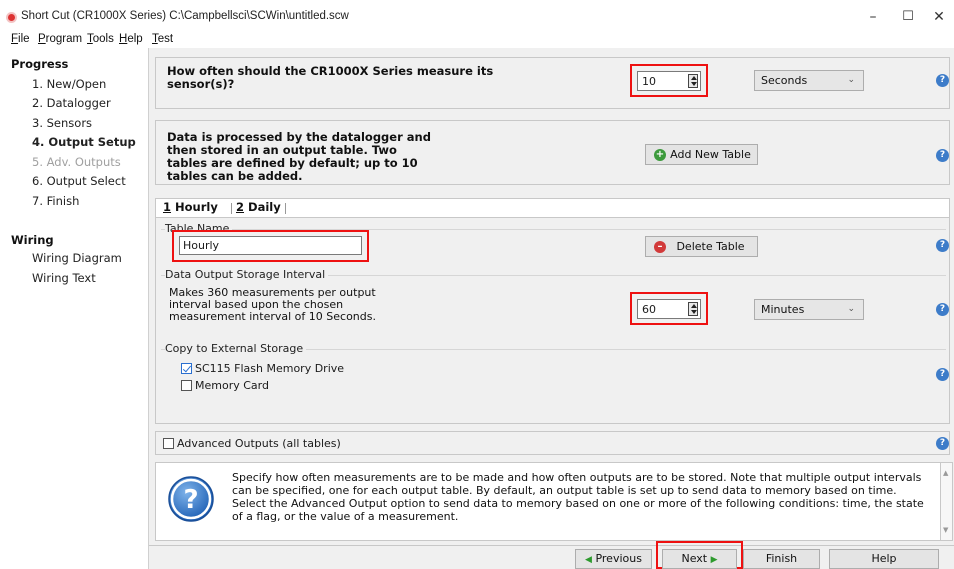 This screenshot has height=569, width=954. I want to click on memory-card-option: Memory Card, so click(281, 386).